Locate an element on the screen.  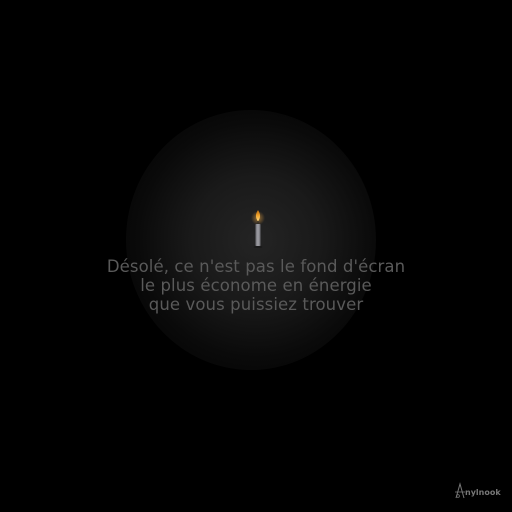
candle-icon is located at coordinates (258, 229).